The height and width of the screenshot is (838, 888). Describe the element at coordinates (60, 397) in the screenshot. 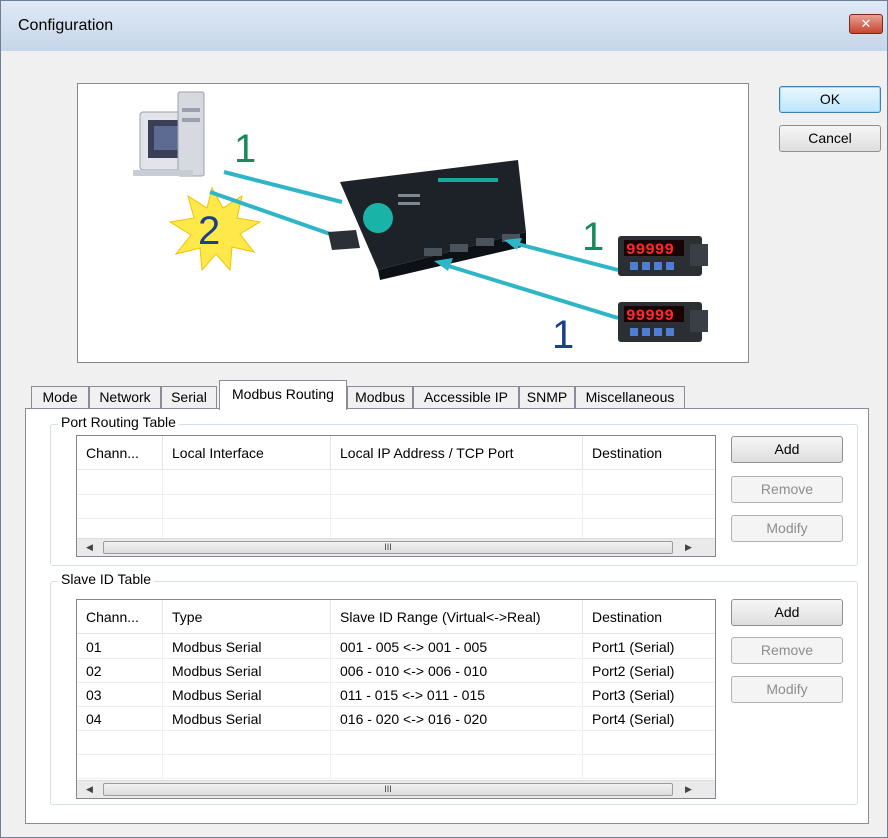

I see `tab-mode: Mode` at that location.